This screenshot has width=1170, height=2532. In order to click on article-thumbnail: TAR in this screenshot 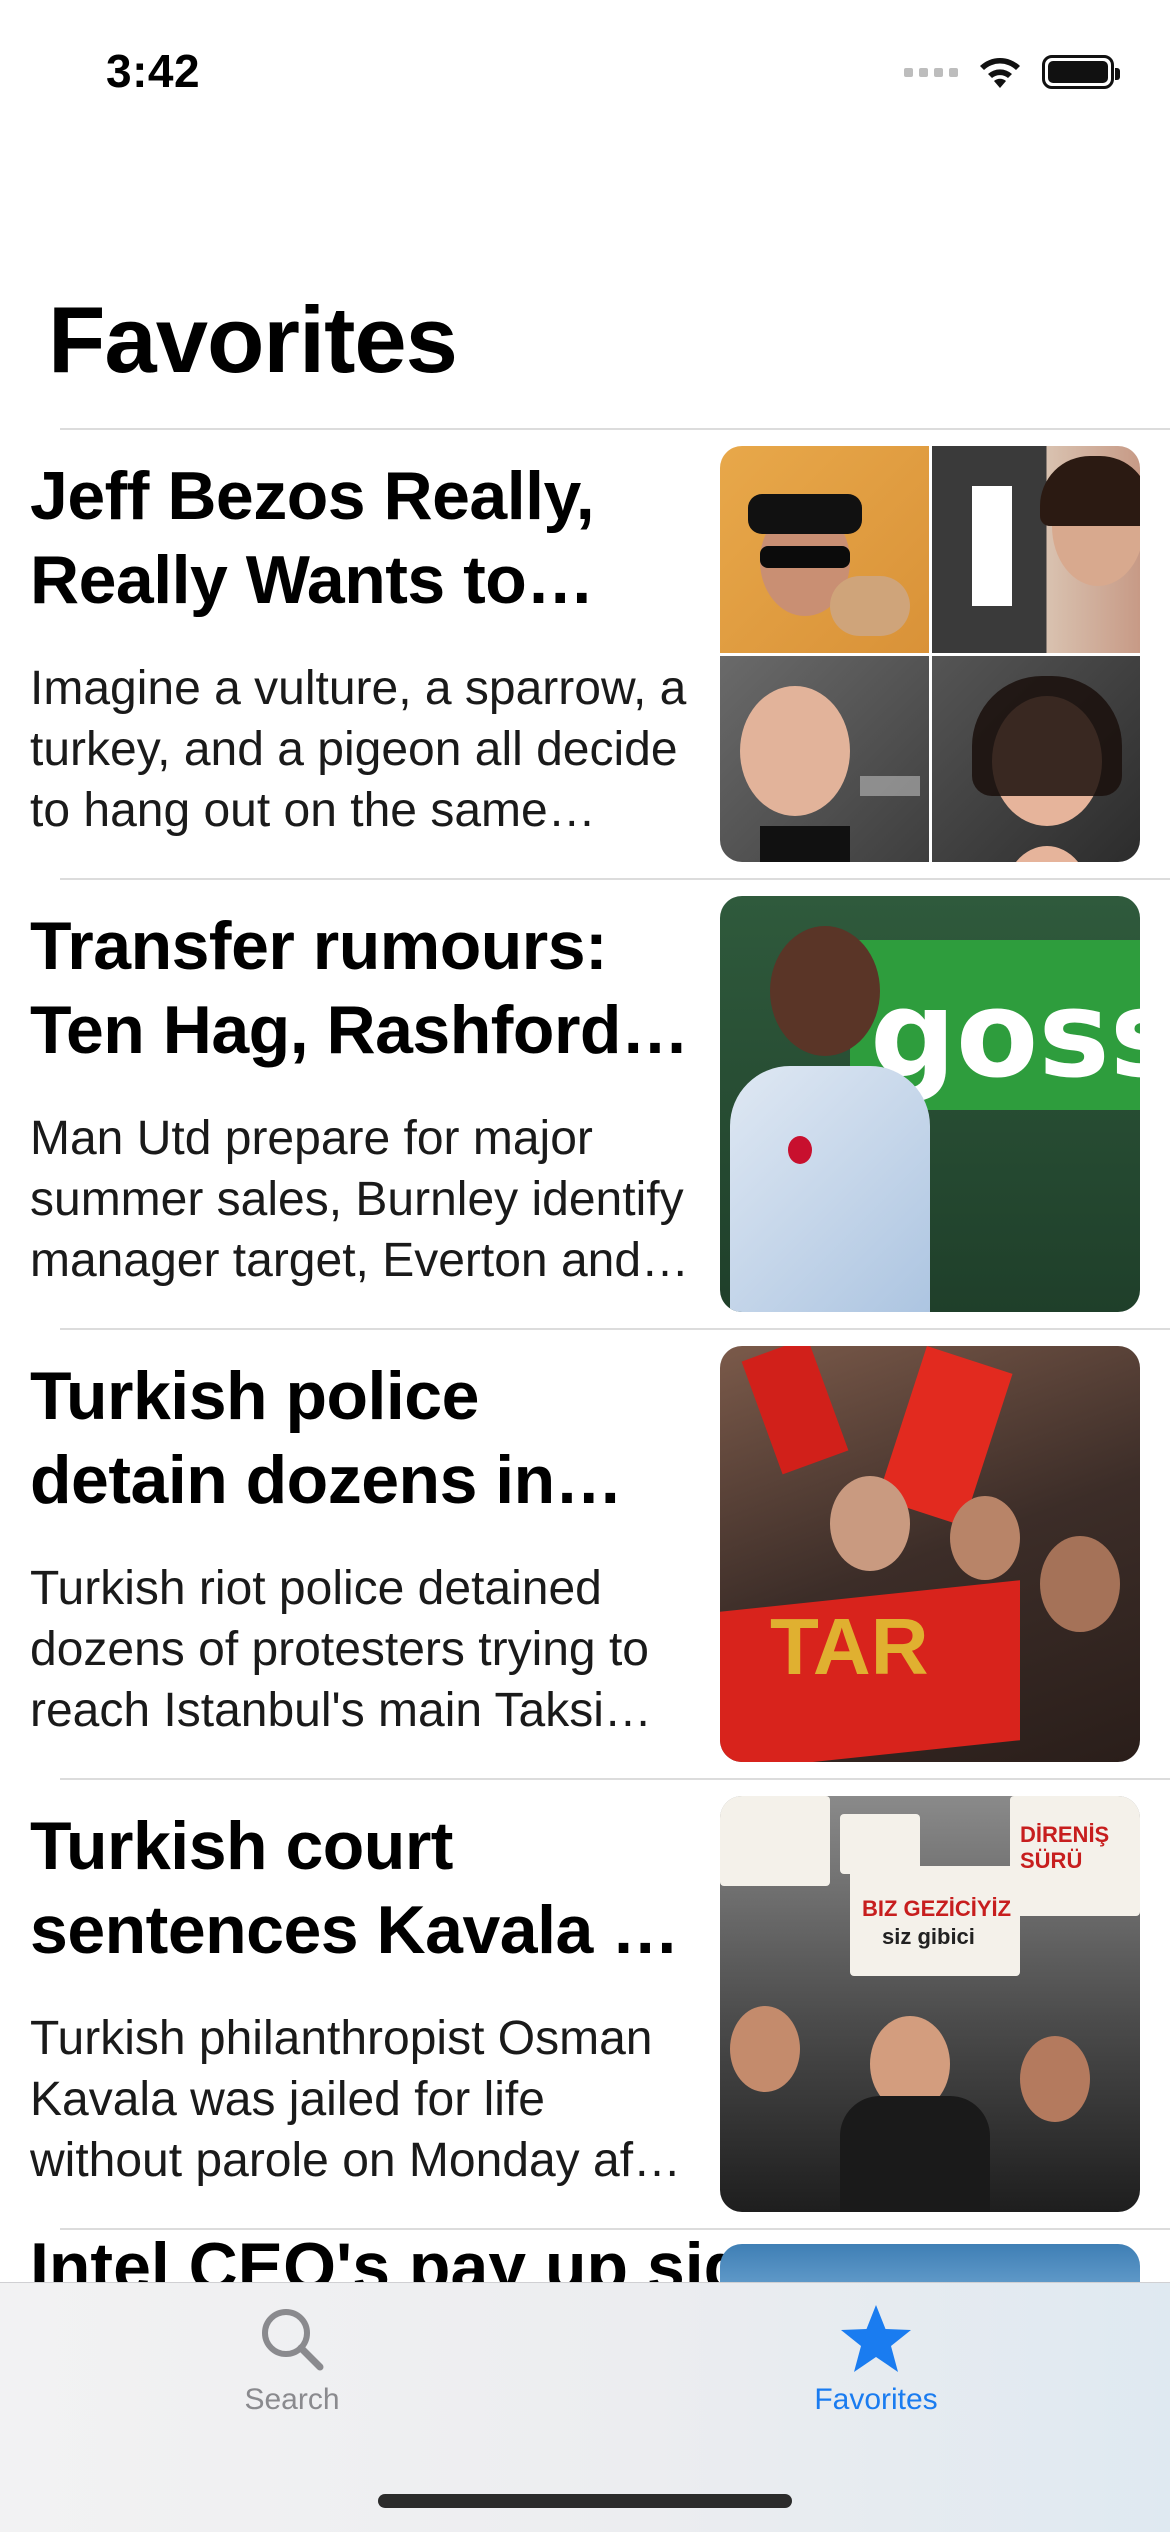, I will do `click(930, 1554)`.